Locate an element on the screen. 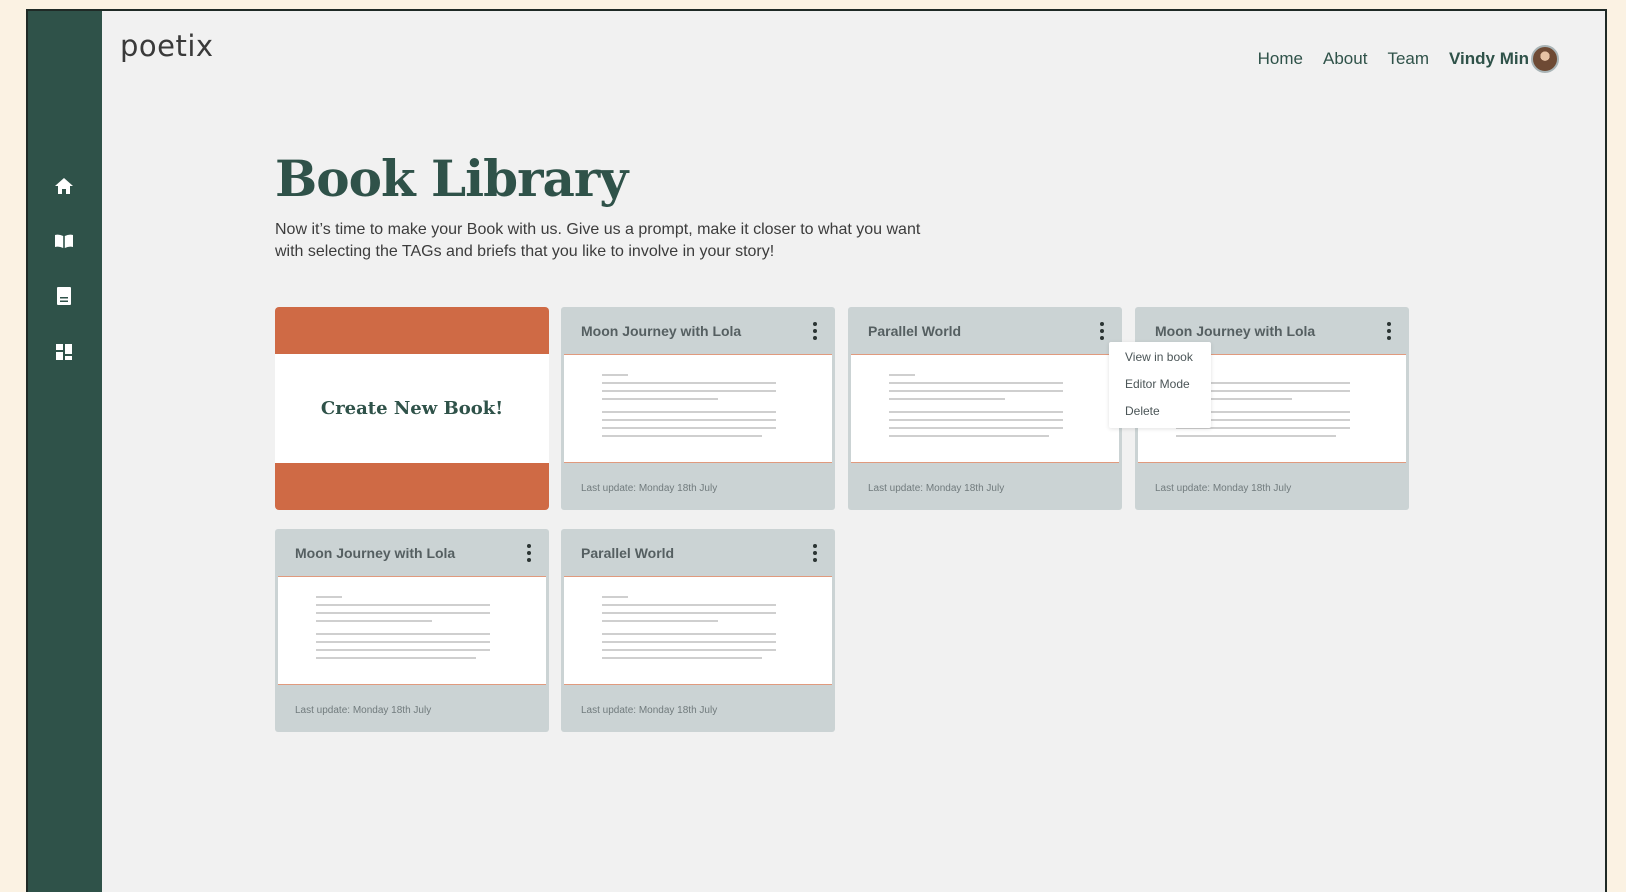 This screenshot has height=892, width=1626. nav-about-link: About is located at coordinates (1345, 59).